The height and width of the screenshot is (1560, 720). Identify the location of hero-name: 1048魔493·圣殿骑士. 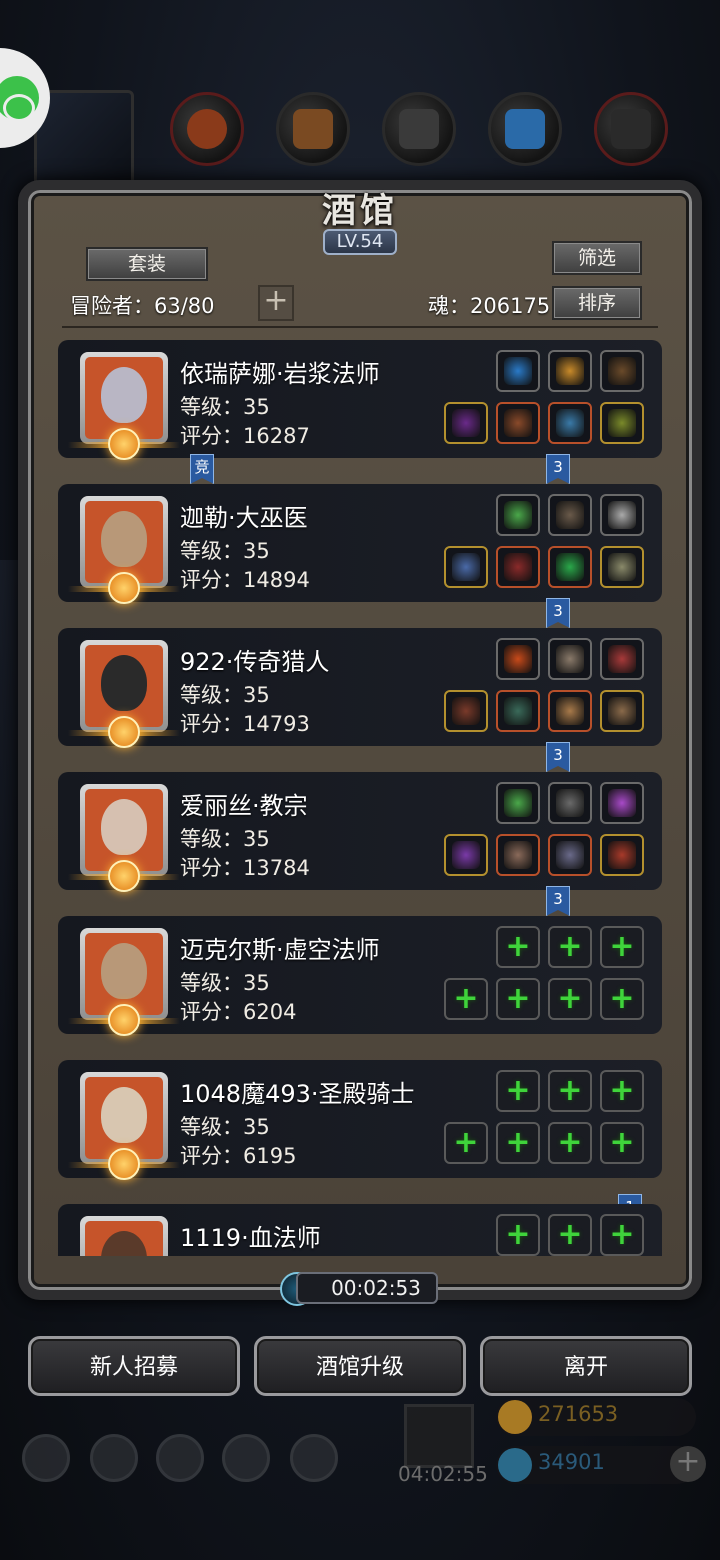
(297, 1094).